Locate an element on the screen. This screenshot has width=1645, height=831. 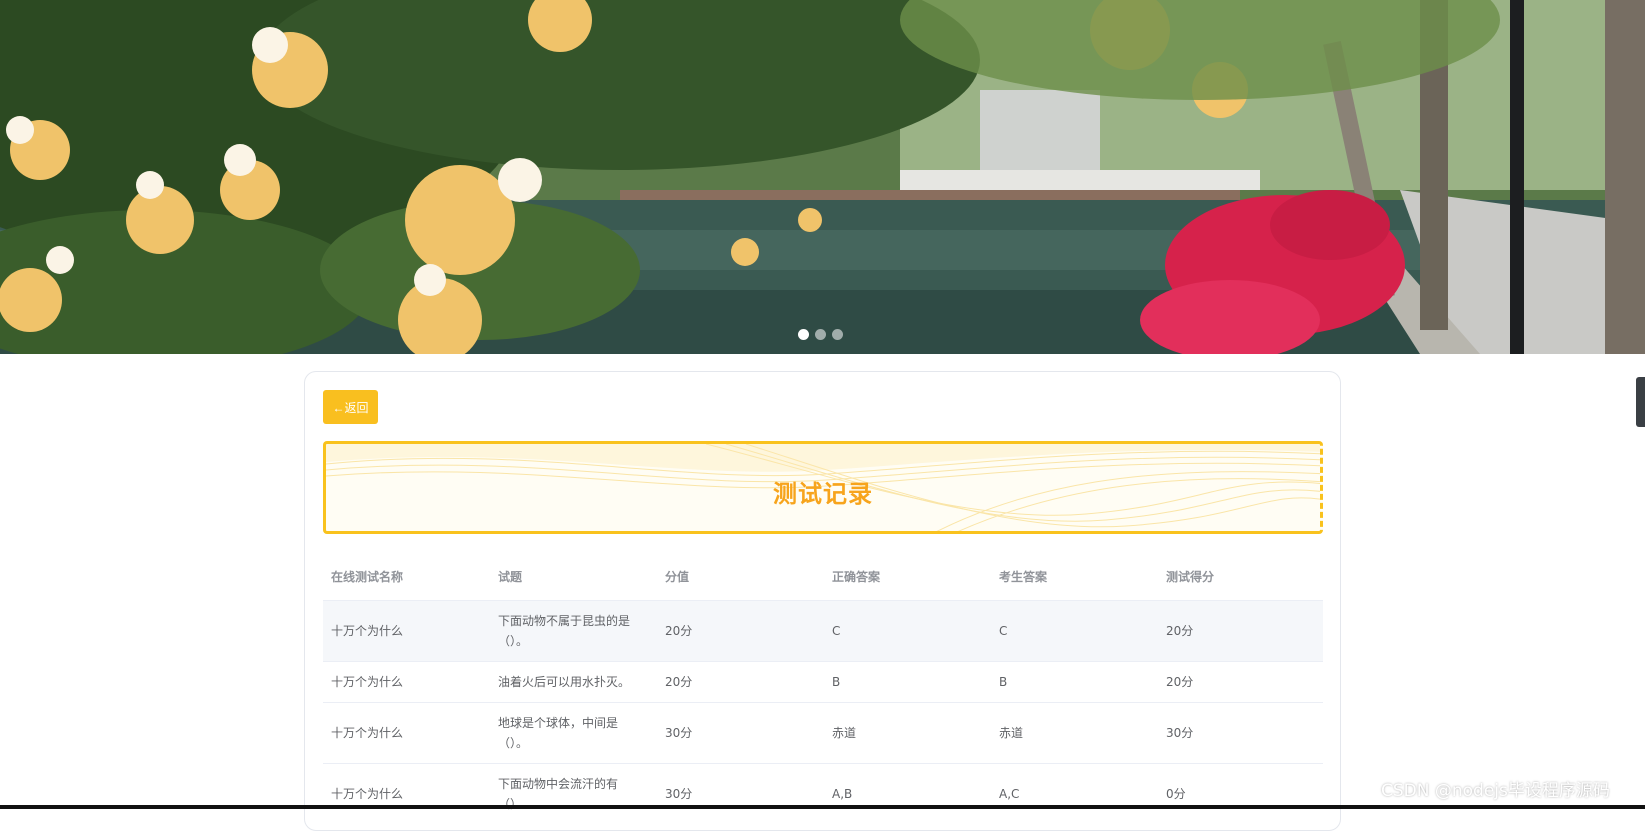
side-toolbar-handle is located at coordinates (1640, 402).